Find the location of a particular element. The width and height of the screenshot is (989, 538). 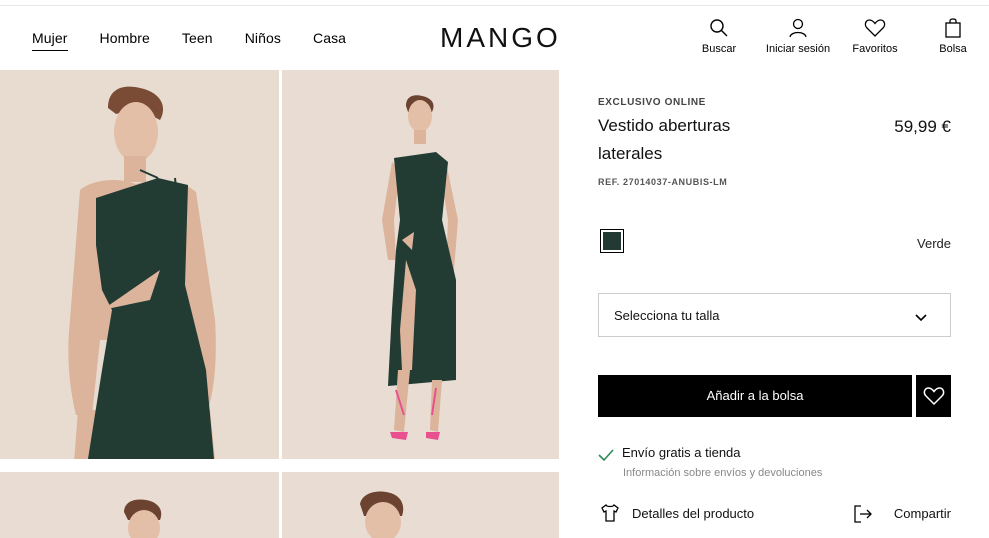

favorites-label: Favoritos is located at coordinates (875, 49).